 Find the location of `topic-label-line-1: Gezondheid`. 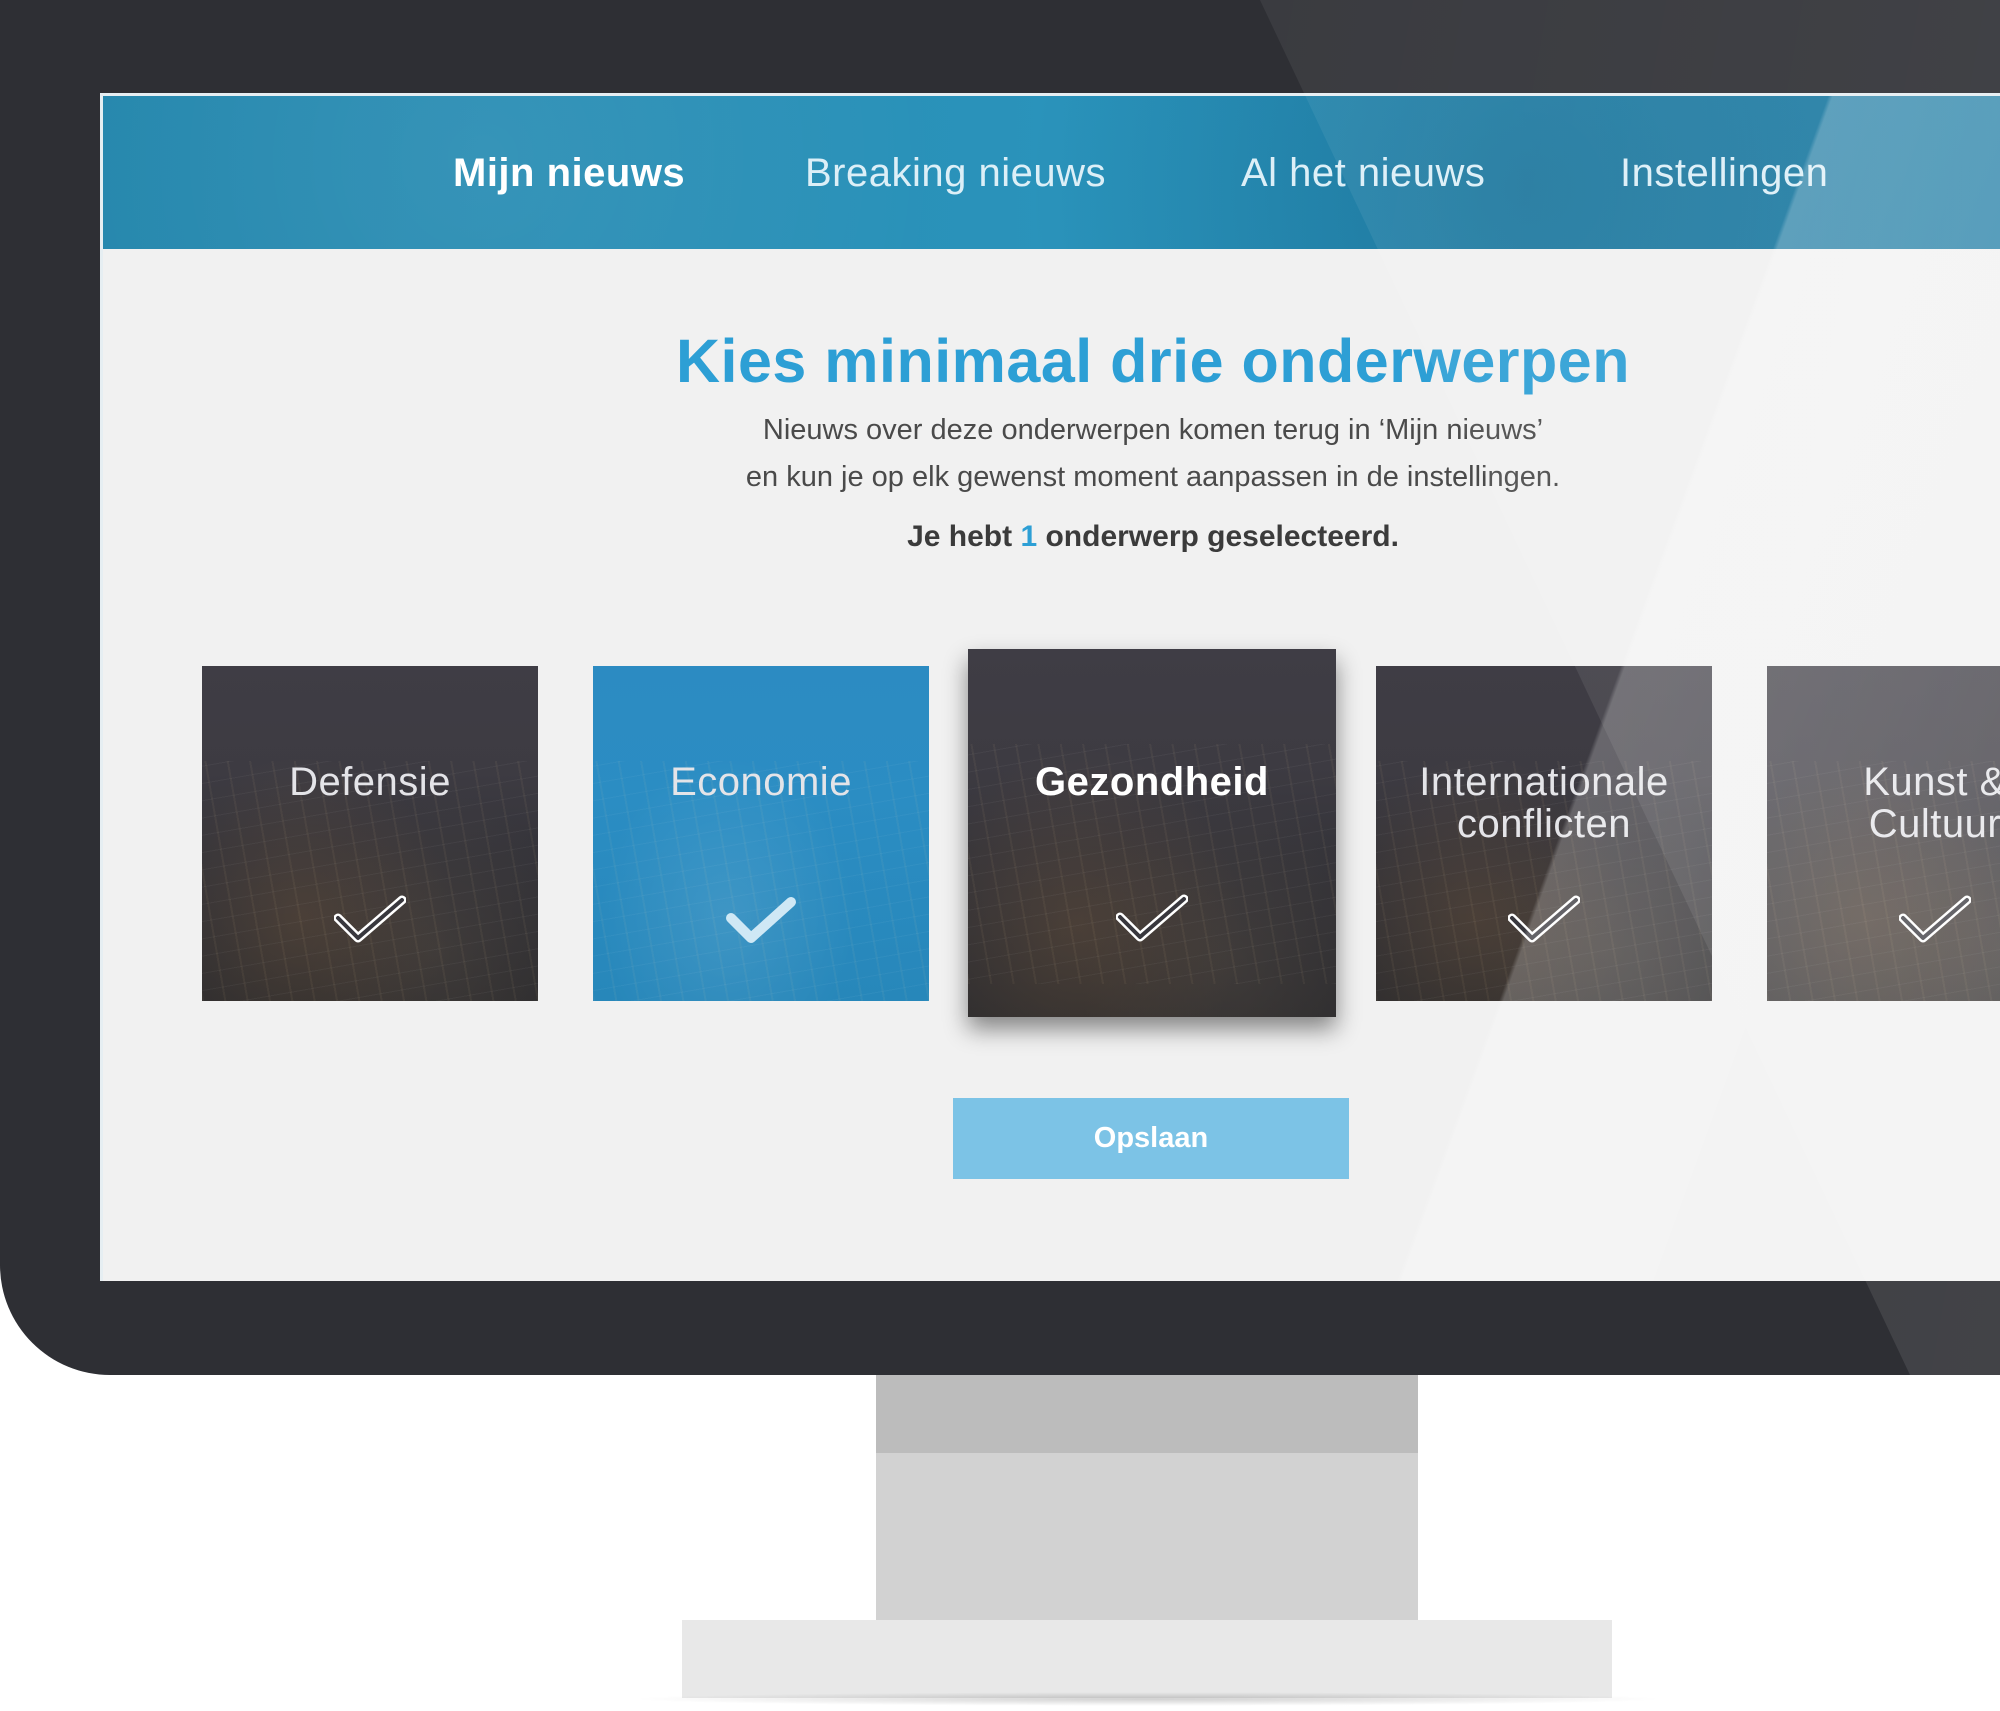

topic-label-line-1: Gezondheid is located at coordinates (1152, 782).